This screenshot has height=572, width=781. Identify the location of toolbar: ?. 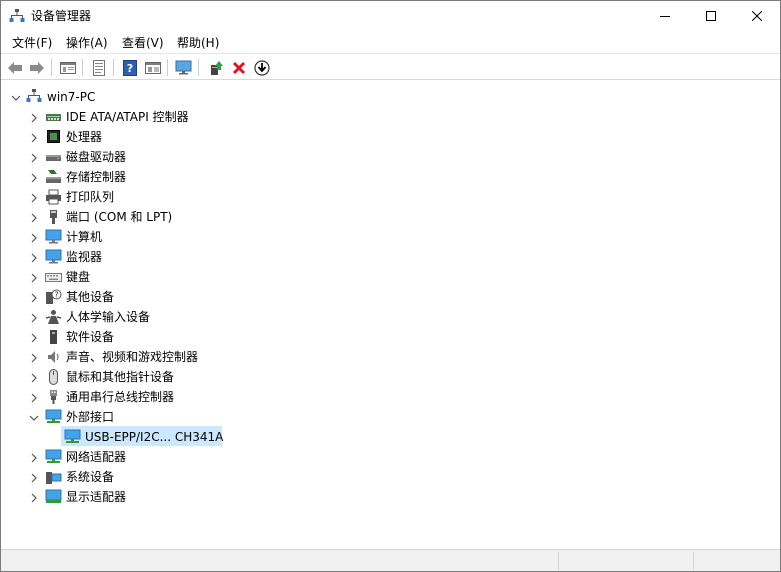
(390, 67).